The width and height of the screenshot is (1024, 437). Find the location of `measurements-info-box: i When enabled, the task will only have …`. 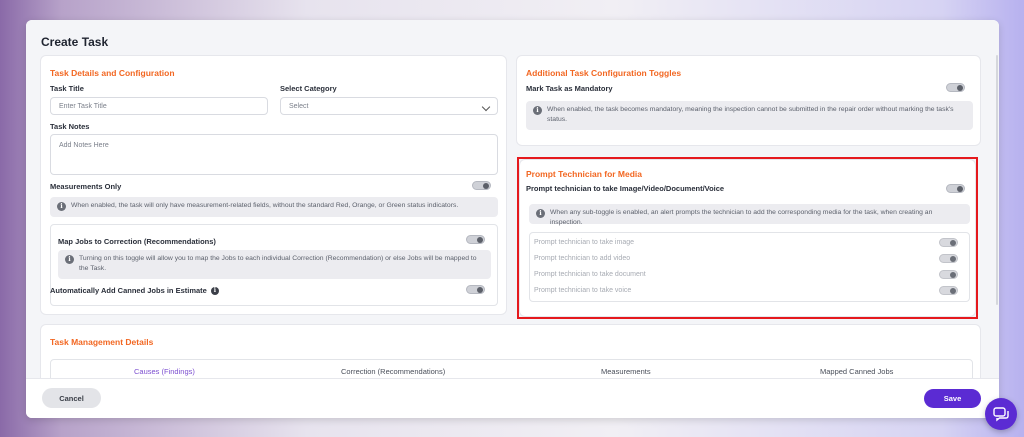

measurements-info-box: i When enabled, the task will only have … is located at coordinates (274, 207).